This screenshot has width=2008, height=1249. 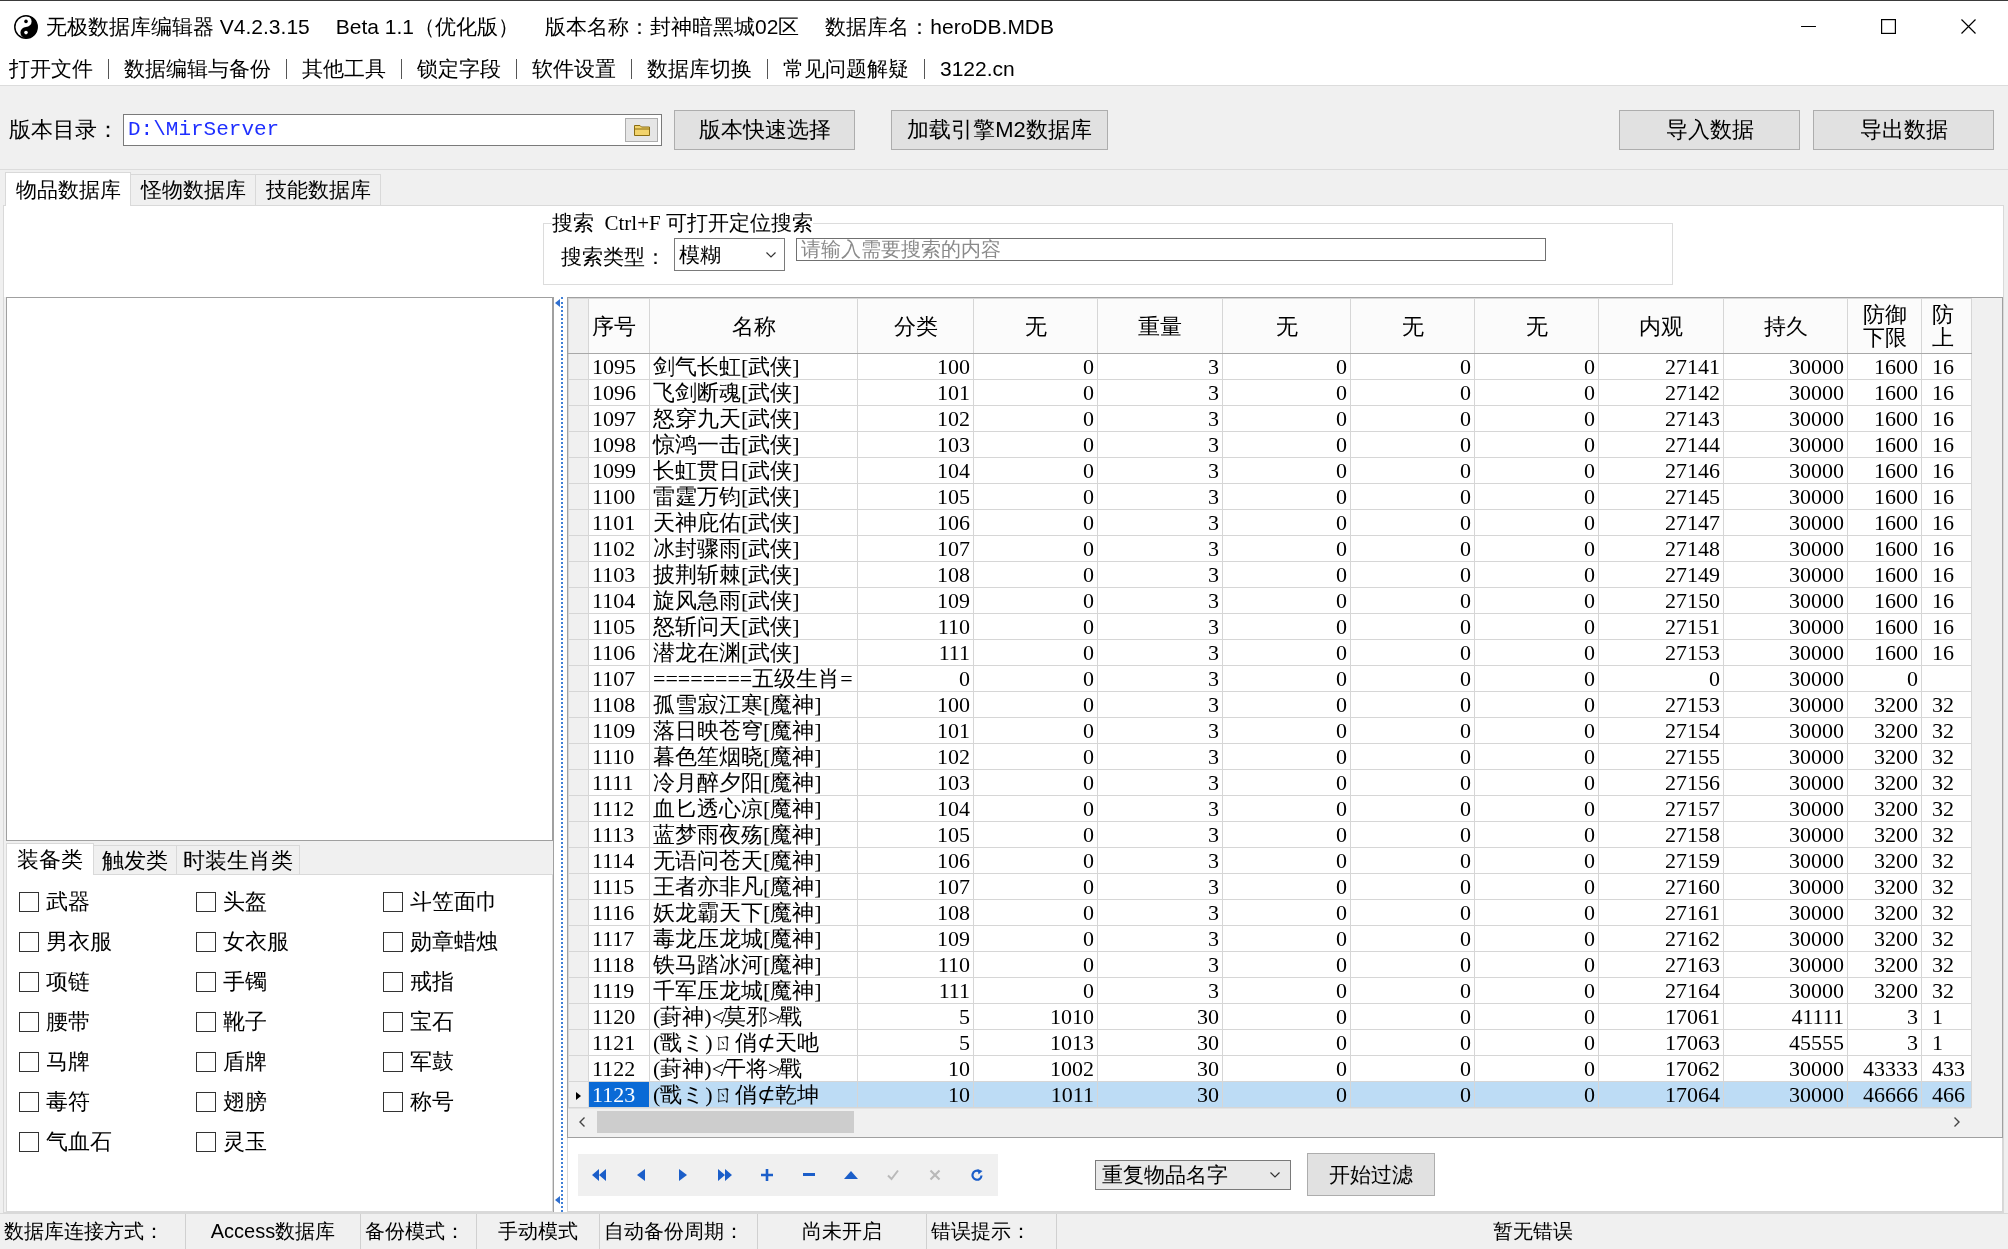 I want to click on table-cell: 1113, so click(x=619, y=834).